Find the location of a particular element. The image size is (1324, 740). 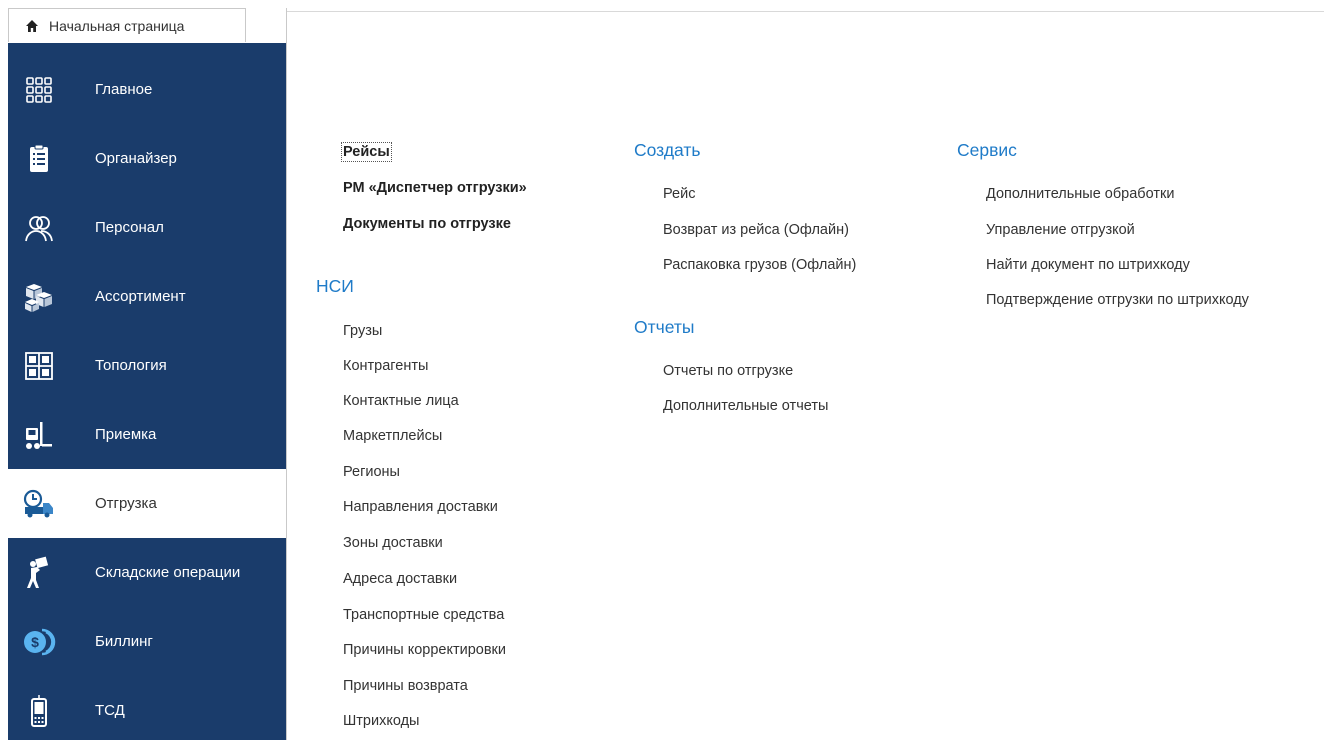

list-item: Подтверждение отгрузки по штрихкоду is located at coordinates (1117, 300).